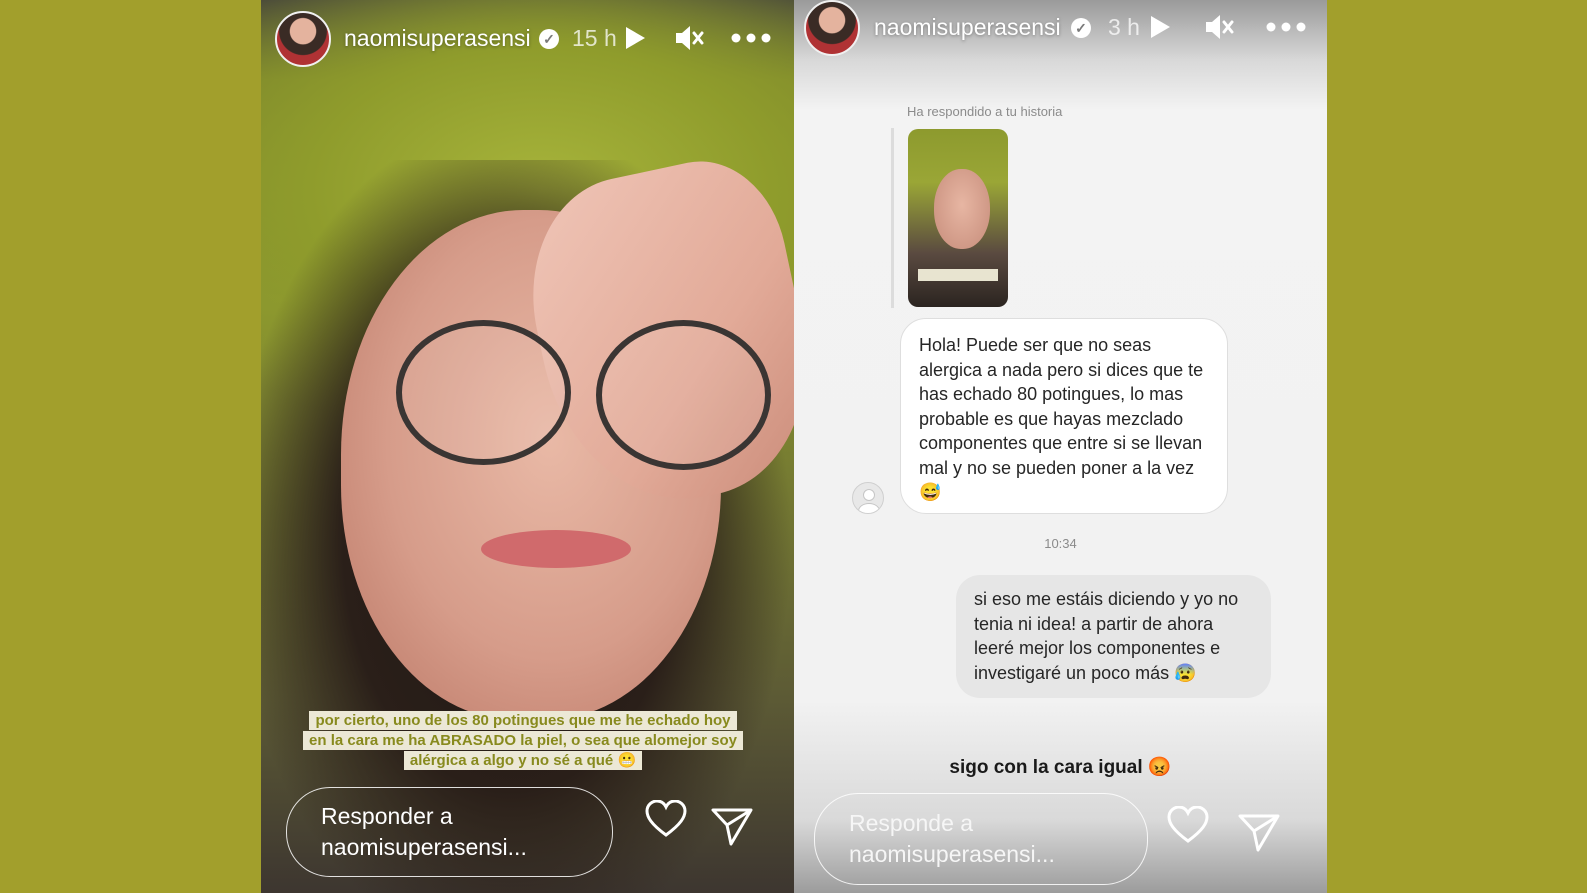 This screenshot has height=893, width=1587. I want to click on story-bottom-text: sigo con la cara igual 😡, so click(1060, 767).